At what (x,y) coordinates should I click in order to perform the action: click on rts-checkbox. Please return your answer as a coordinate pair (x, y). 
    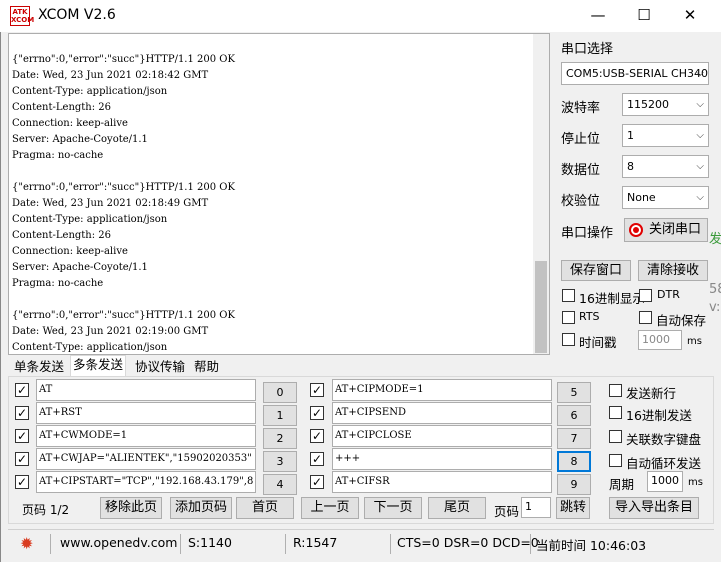
    Looking at the image, I should click on (568, 317).